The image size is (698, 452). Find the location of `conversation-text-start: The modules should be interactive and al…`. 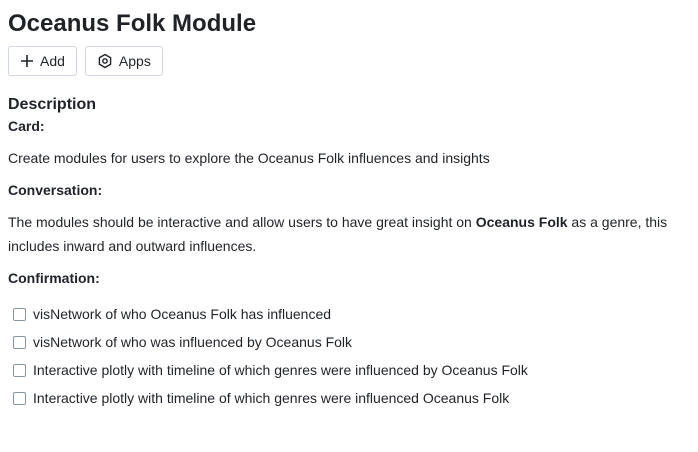

conversation-text-start: The modules should be interactive and al… is located at coordinates (242, 222).